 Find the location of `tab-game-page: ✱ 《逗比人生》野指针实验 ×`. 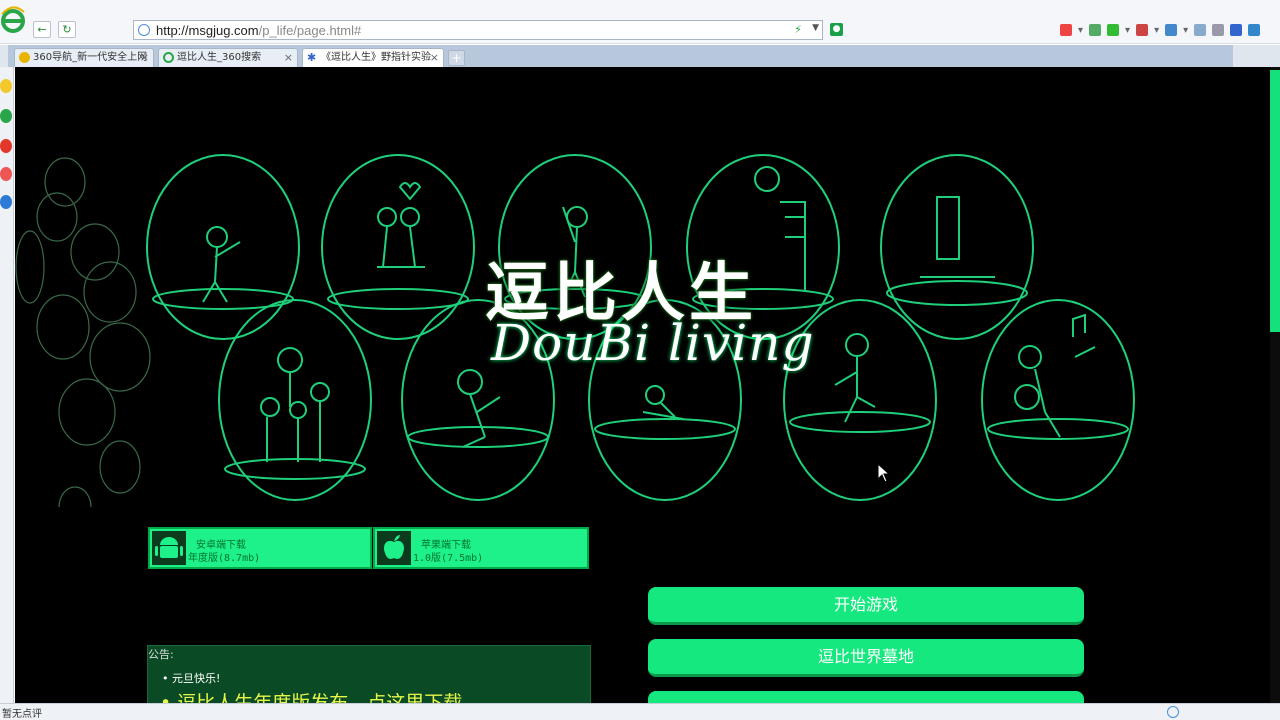

tab-game-page: ✱ 《逗比人生》野指针实验 × is located at coordinates (373, 57).